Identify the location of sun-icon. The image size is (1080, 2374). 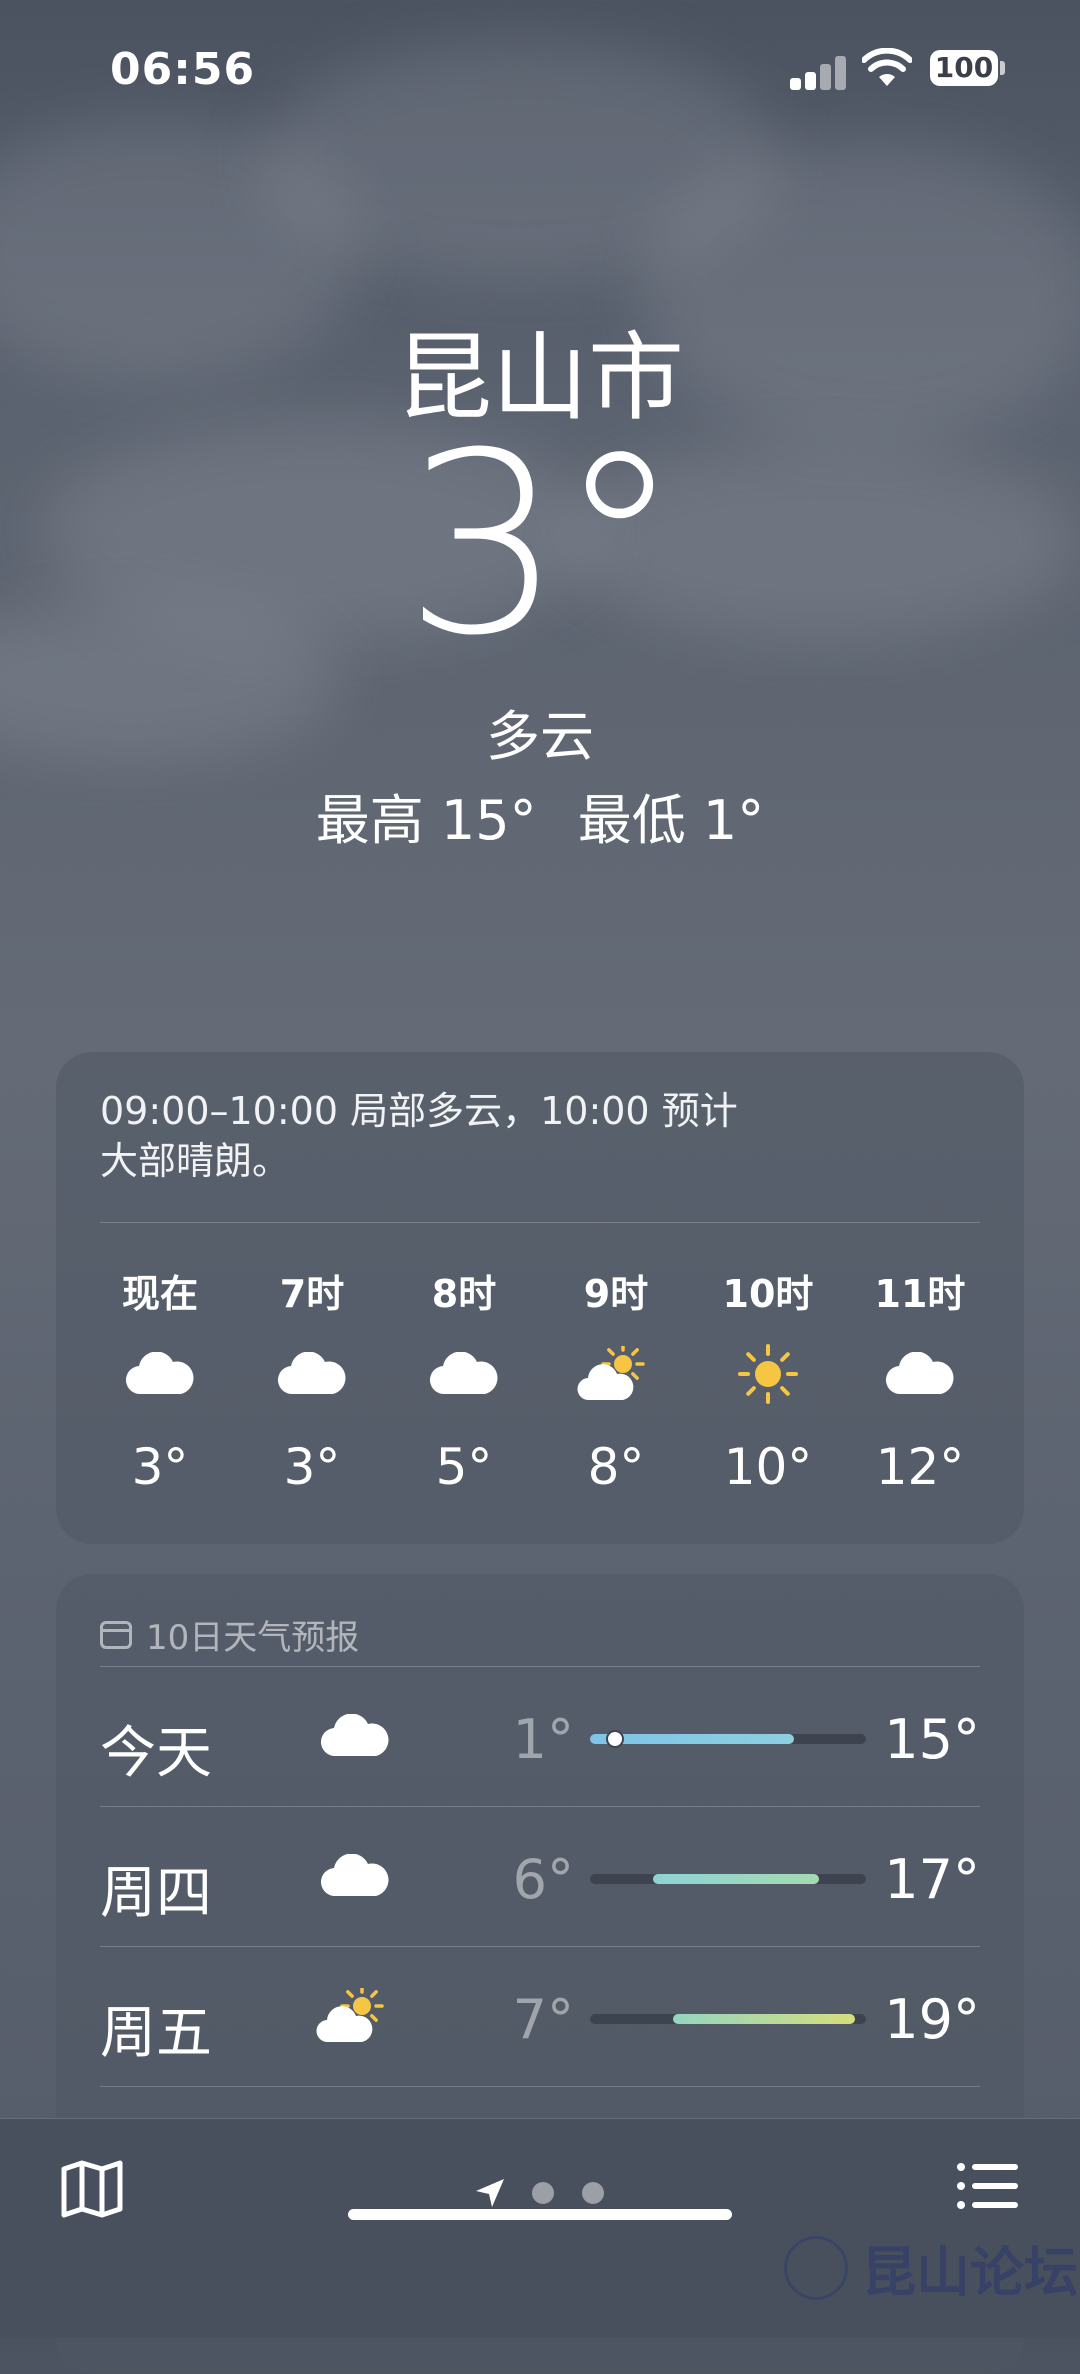
(768, 1374).